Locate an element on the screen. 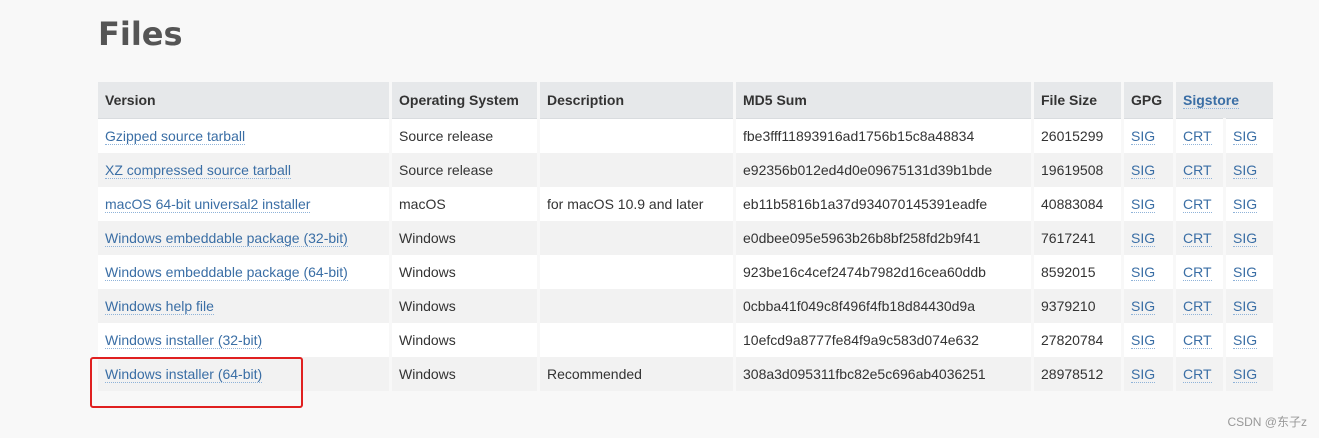  file-size-cell: 8592015 is located at coordinates (1078, 272).